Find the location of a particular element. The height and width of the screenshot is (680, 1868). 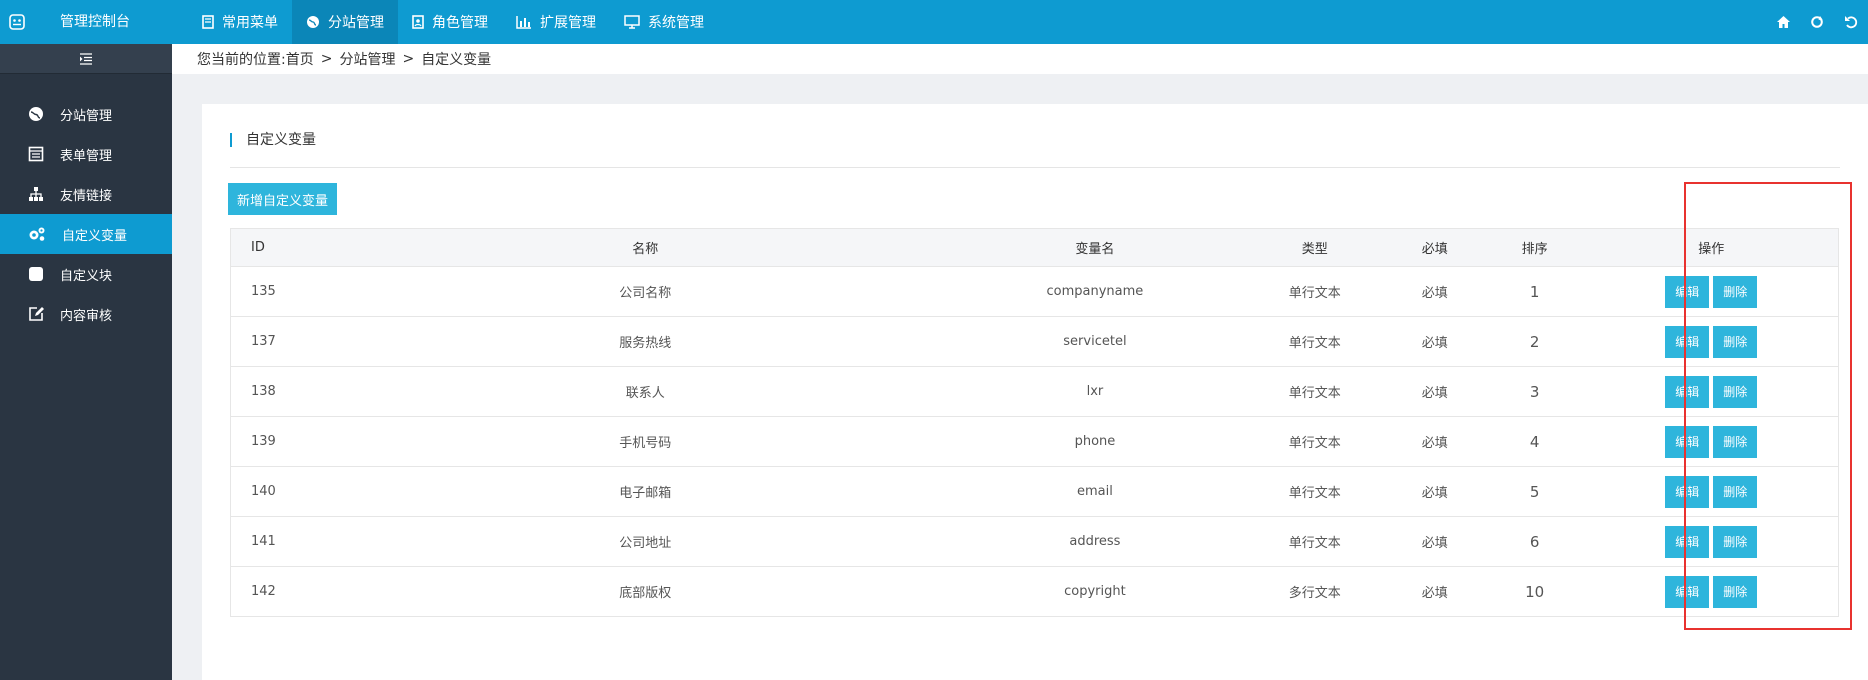

column-header-sort: 排序 is located at coordinates (1534, 247).